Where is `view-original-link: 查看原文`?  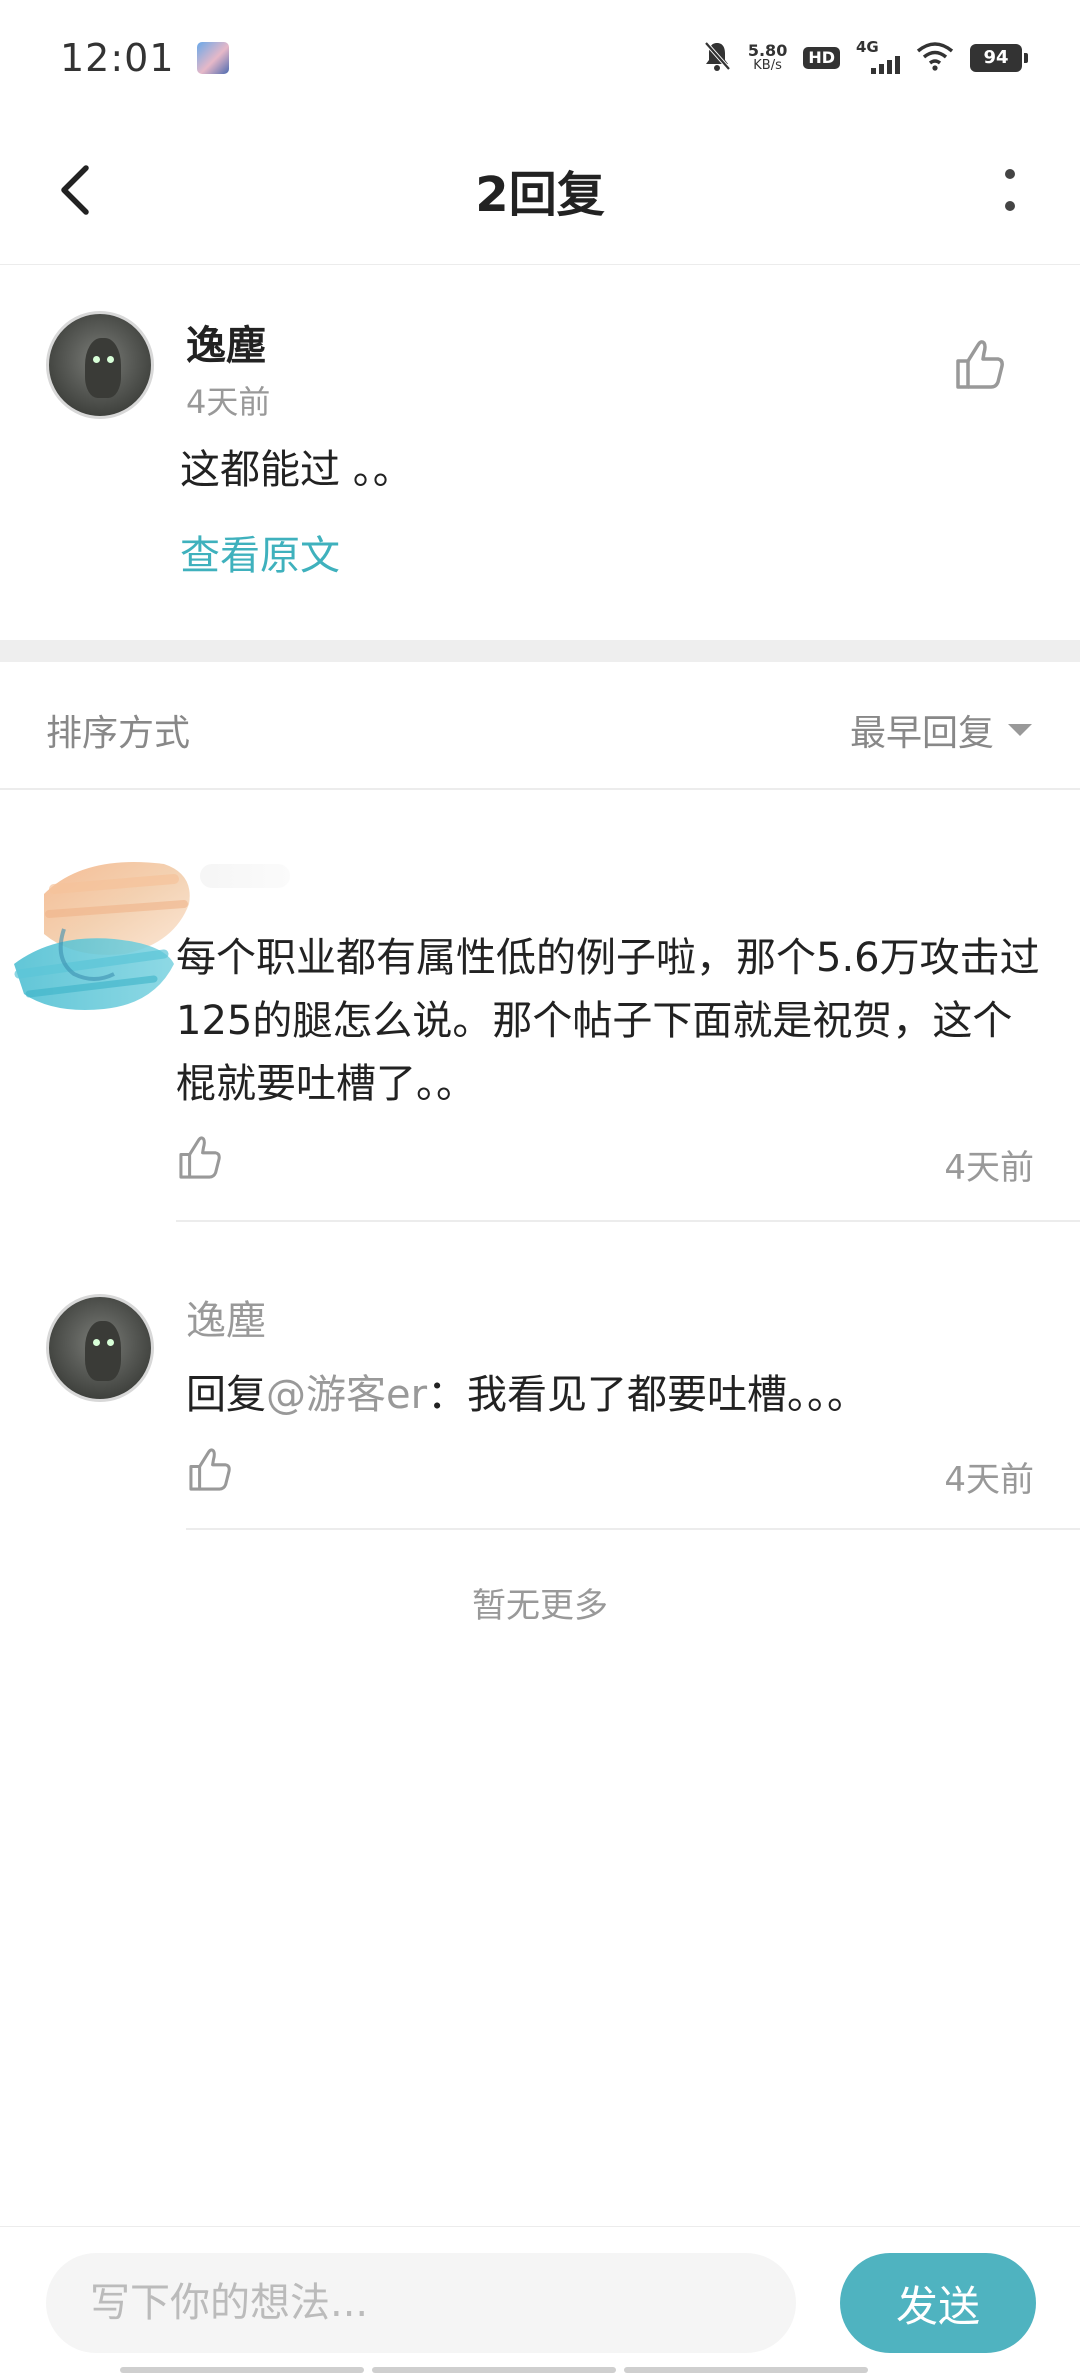 view-original-link: 查看原文 is located at coordinates (260, 552).